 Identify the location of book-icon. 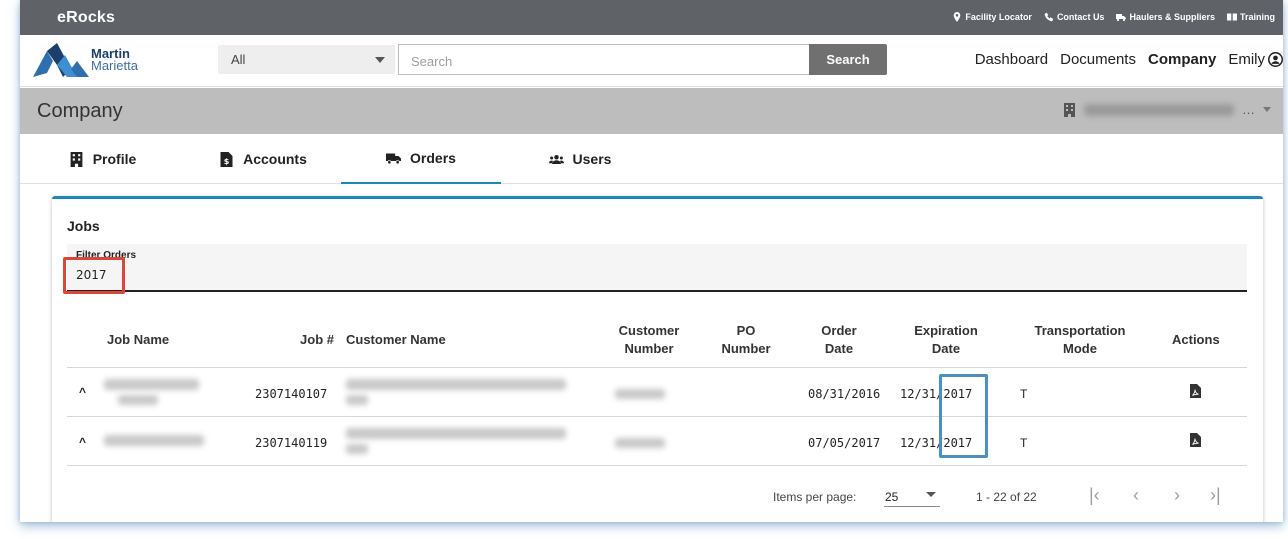
(1231, 17).